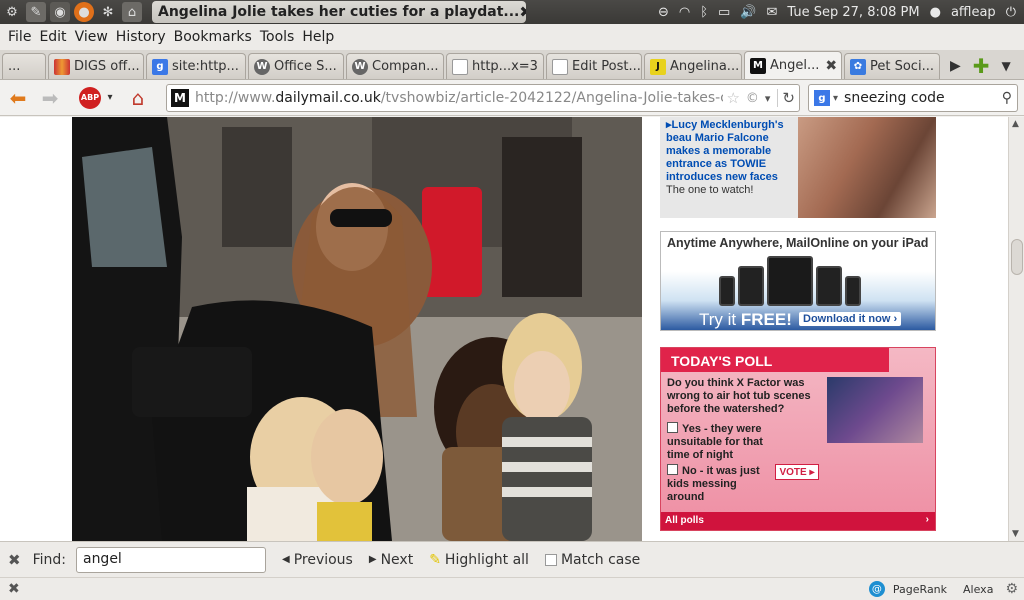 Image resolution: width=1024 pixels, height=600 pixels. What do you see at coordinates (1015, 124) in the screenshot?
I see `scroll-up-icon: ▲` at bounding box center [1015, 124].